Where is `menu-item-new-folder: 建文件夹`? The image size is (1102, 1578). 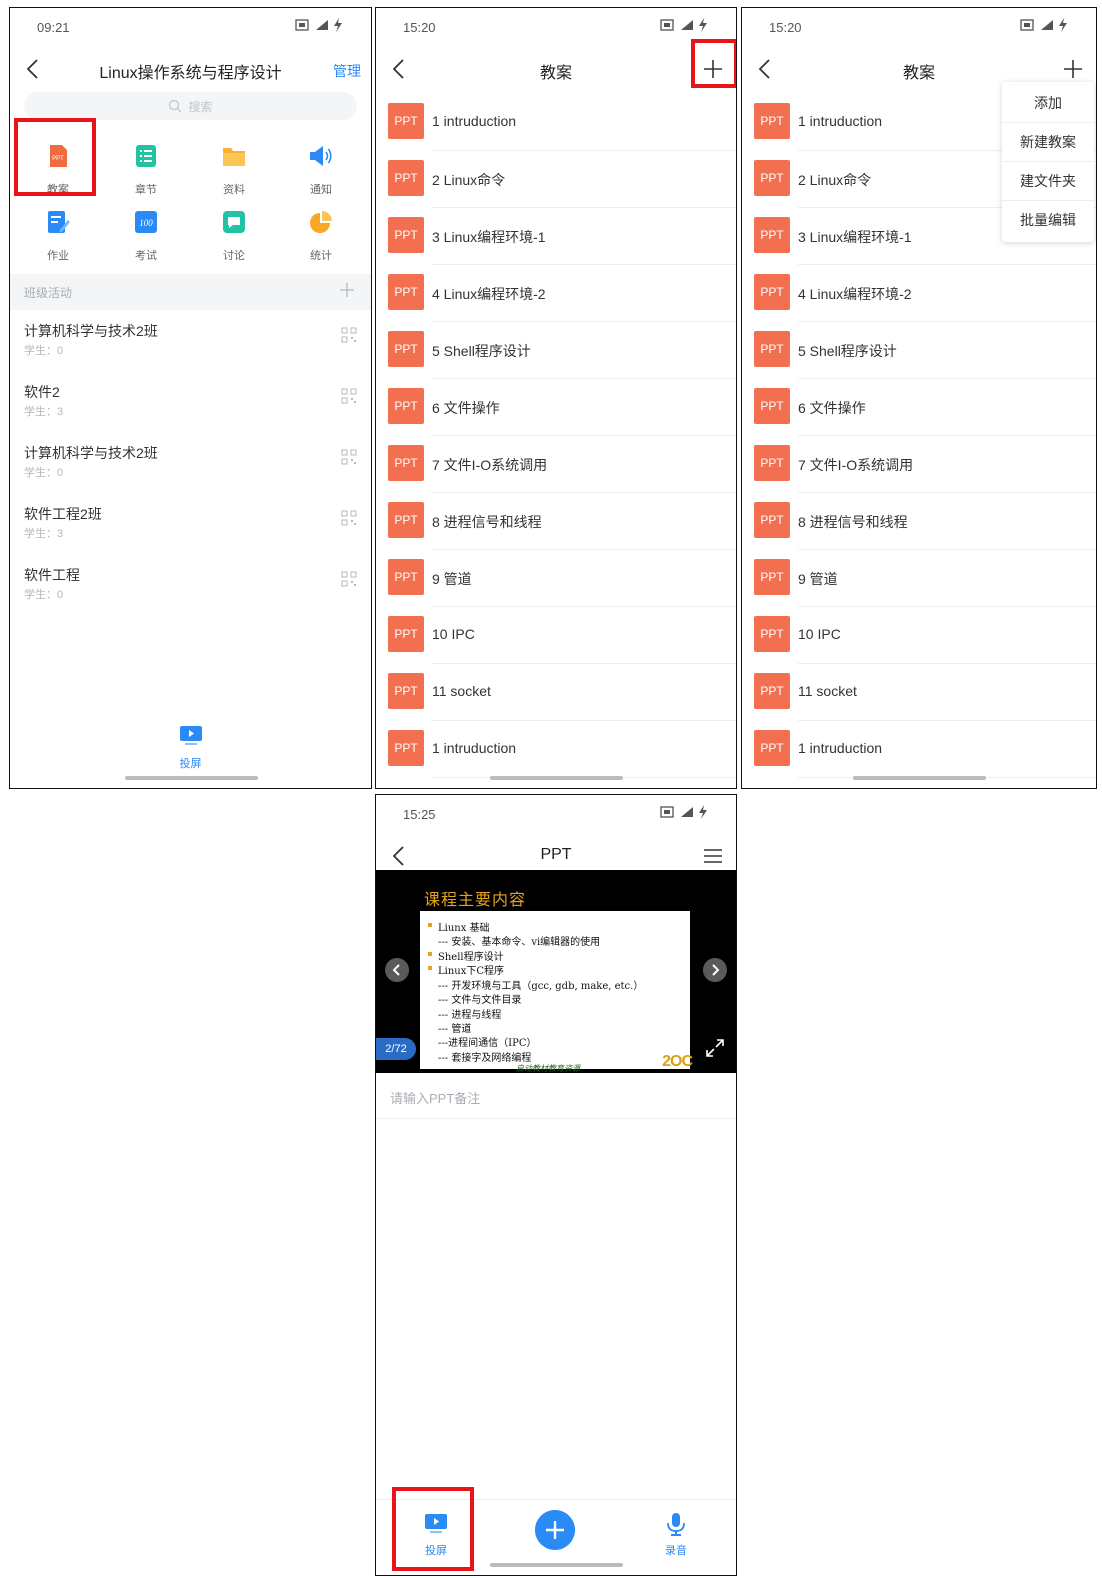
menu-item-new-folder: 建文件夹 is located at coordinates (1048, 180).